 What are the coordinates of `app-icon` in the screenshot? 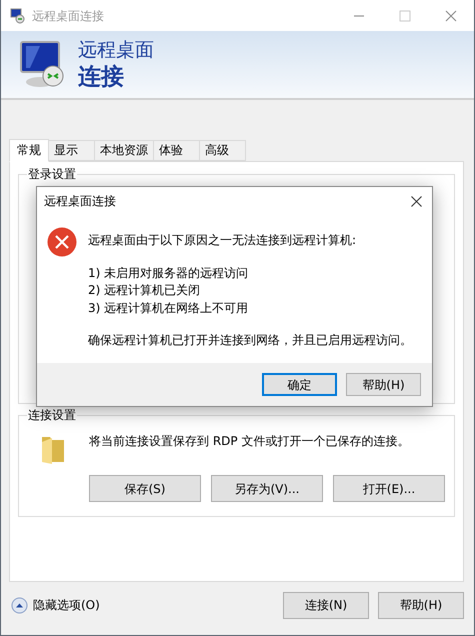 It's located at (18, 16).